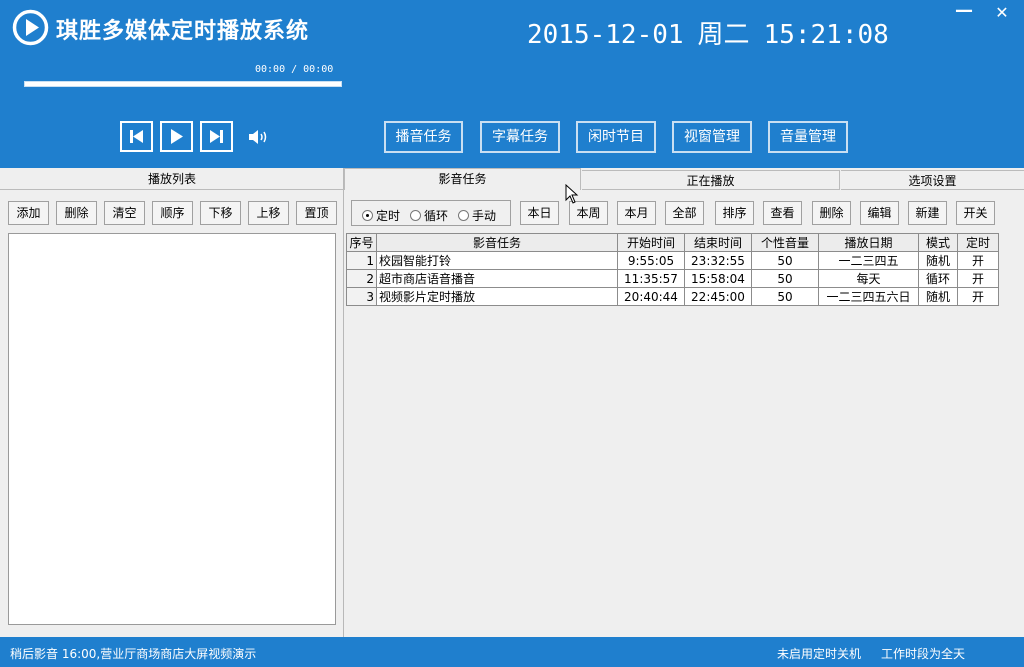  What do you see at coordinates (388, 216) in the screenshot?
I see `mode-timed-label: 定时` at bounding box center [388, 216].